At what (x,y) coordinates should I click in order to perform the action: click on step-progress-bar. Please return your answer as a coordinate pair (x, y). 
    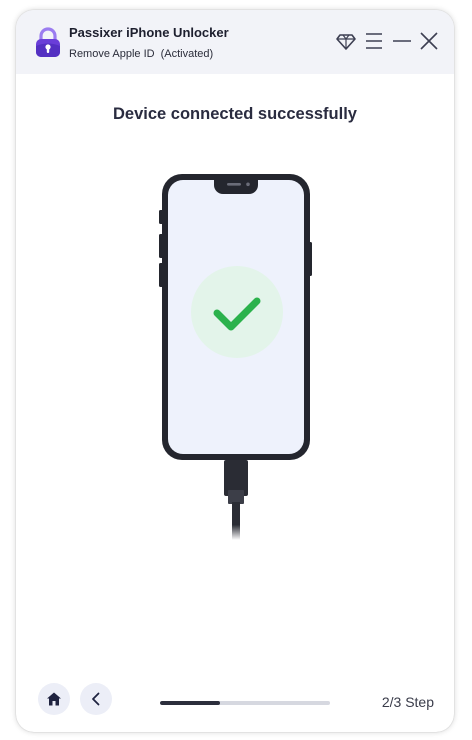
    Looking at the image, I should click on (245, 703).